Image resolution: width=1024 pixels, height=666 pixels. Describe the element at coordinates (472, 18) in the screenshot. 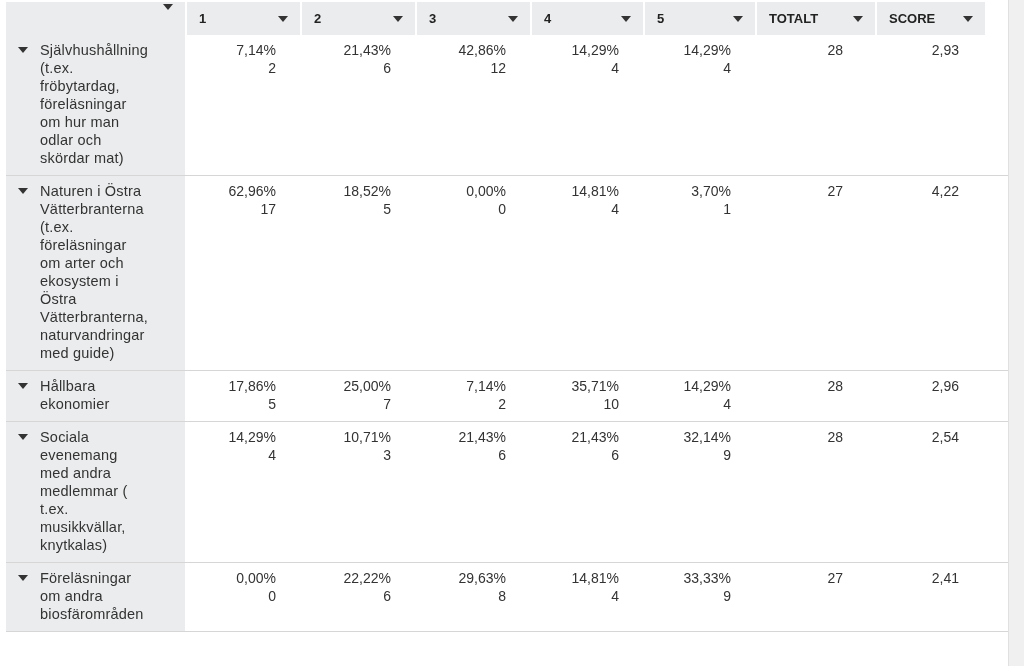

I see `column-header: 3` at that location.